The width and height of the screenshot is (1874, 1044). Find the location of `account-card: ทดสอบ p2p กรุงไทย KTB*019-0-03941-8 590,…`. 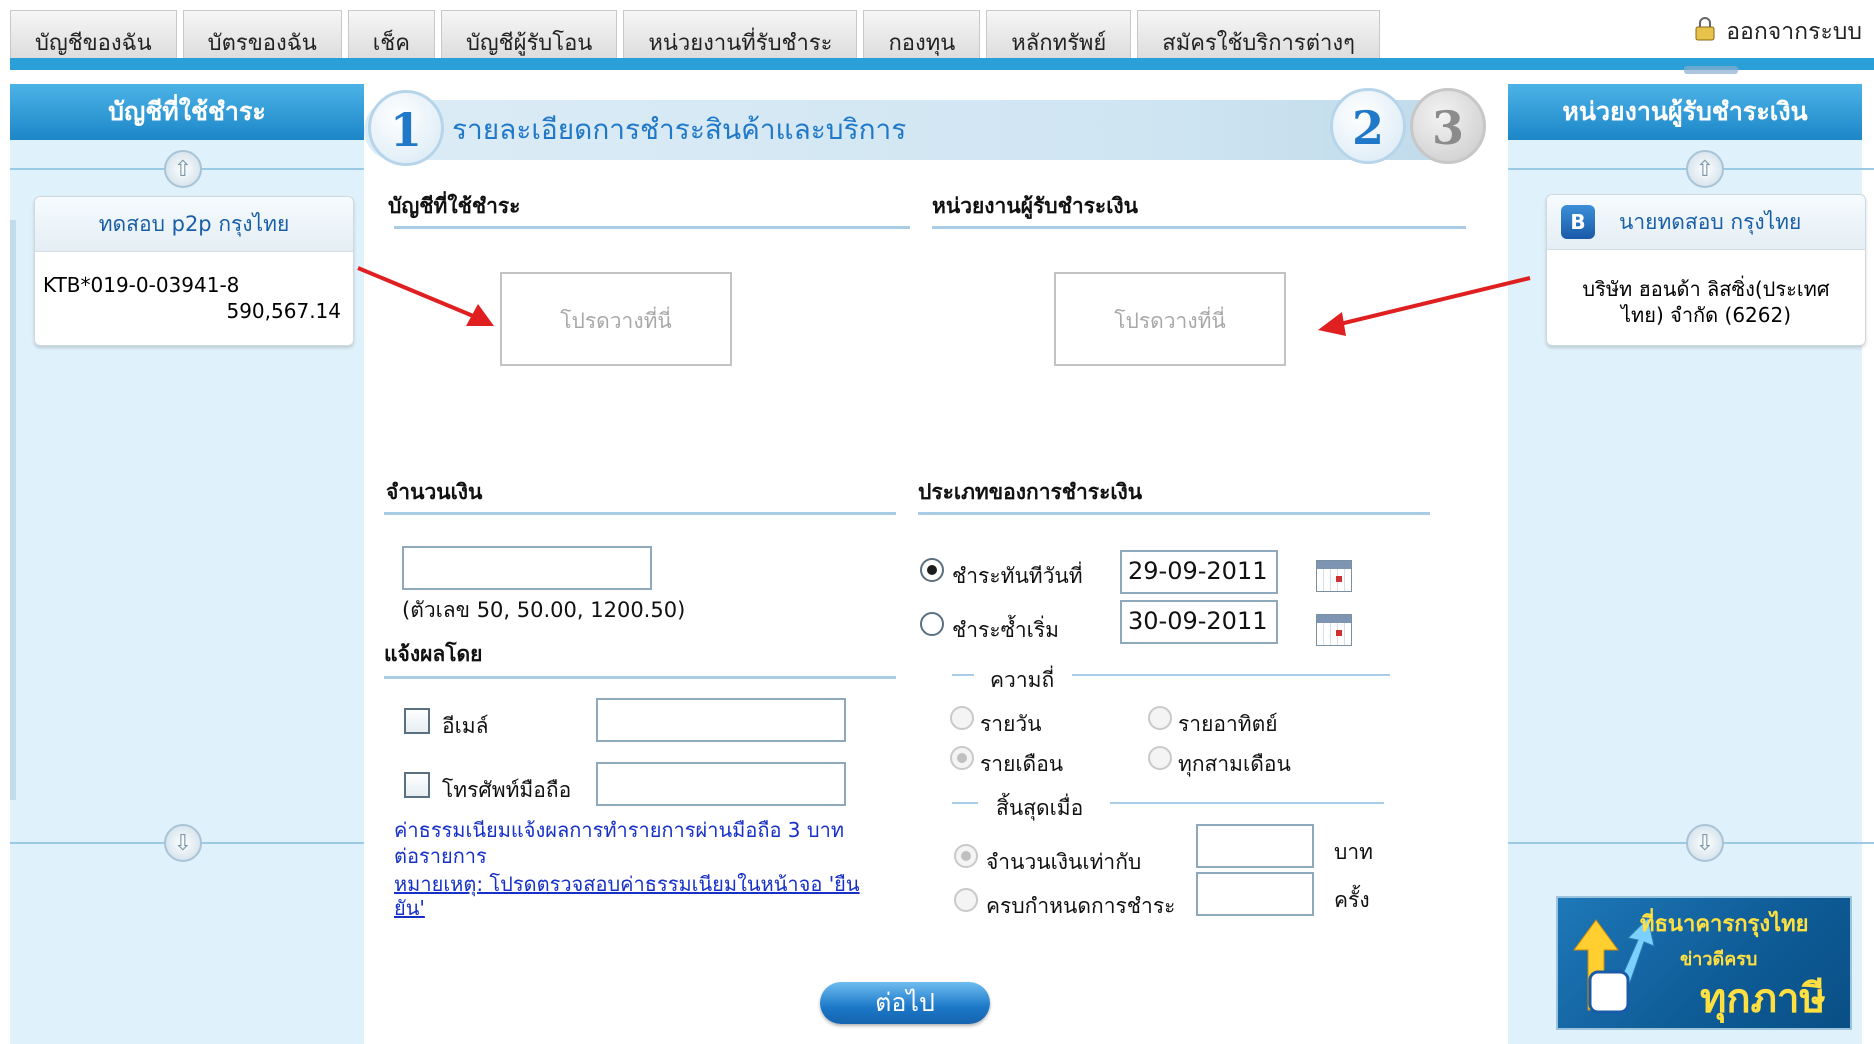

account-card: ทดสอบ p2p กรุงไทย KTB*019-0-03941-8 590,… is located at coordinates (194, 271).